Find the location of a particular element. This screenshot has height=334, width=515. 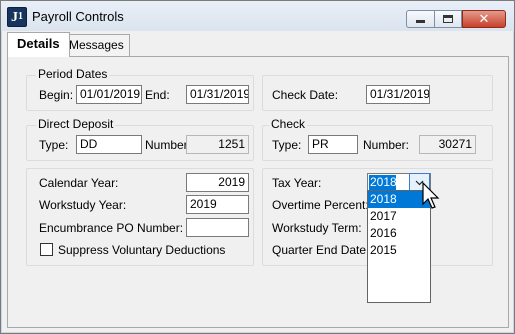

tab-messages: Messages is located at coordinates (96, 45).